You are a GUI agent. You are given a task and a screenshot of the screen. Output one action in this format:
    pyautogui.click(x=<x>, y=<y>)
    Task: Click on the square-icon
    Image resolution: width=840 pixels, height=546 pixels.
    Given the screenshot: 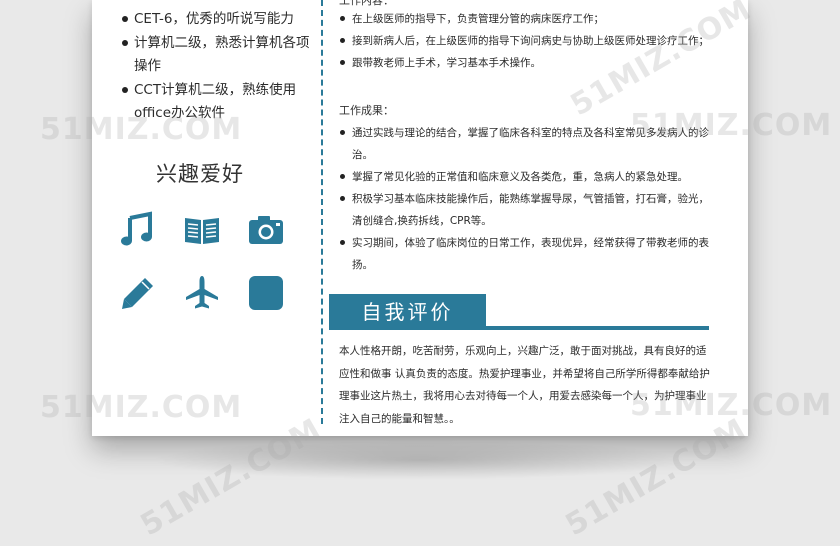 What is the action you would take?
    pyautogui.click(x=266, y=293)
    